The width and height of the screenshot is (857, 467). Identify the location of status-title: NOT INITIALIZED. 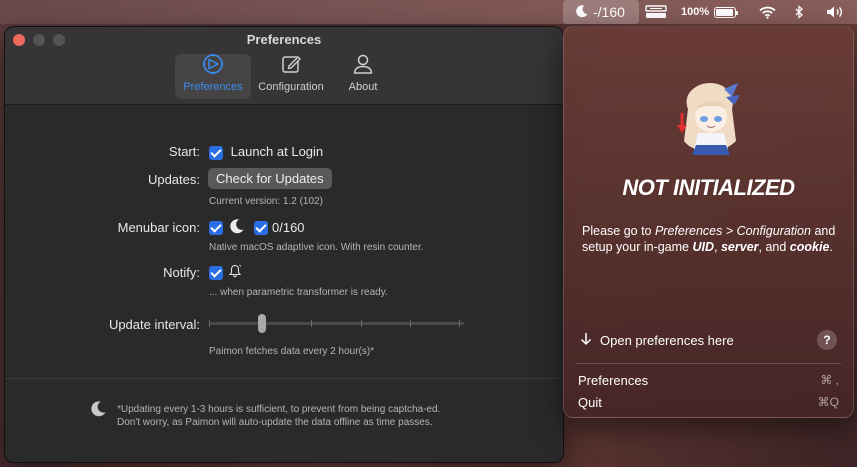
(708, 187).